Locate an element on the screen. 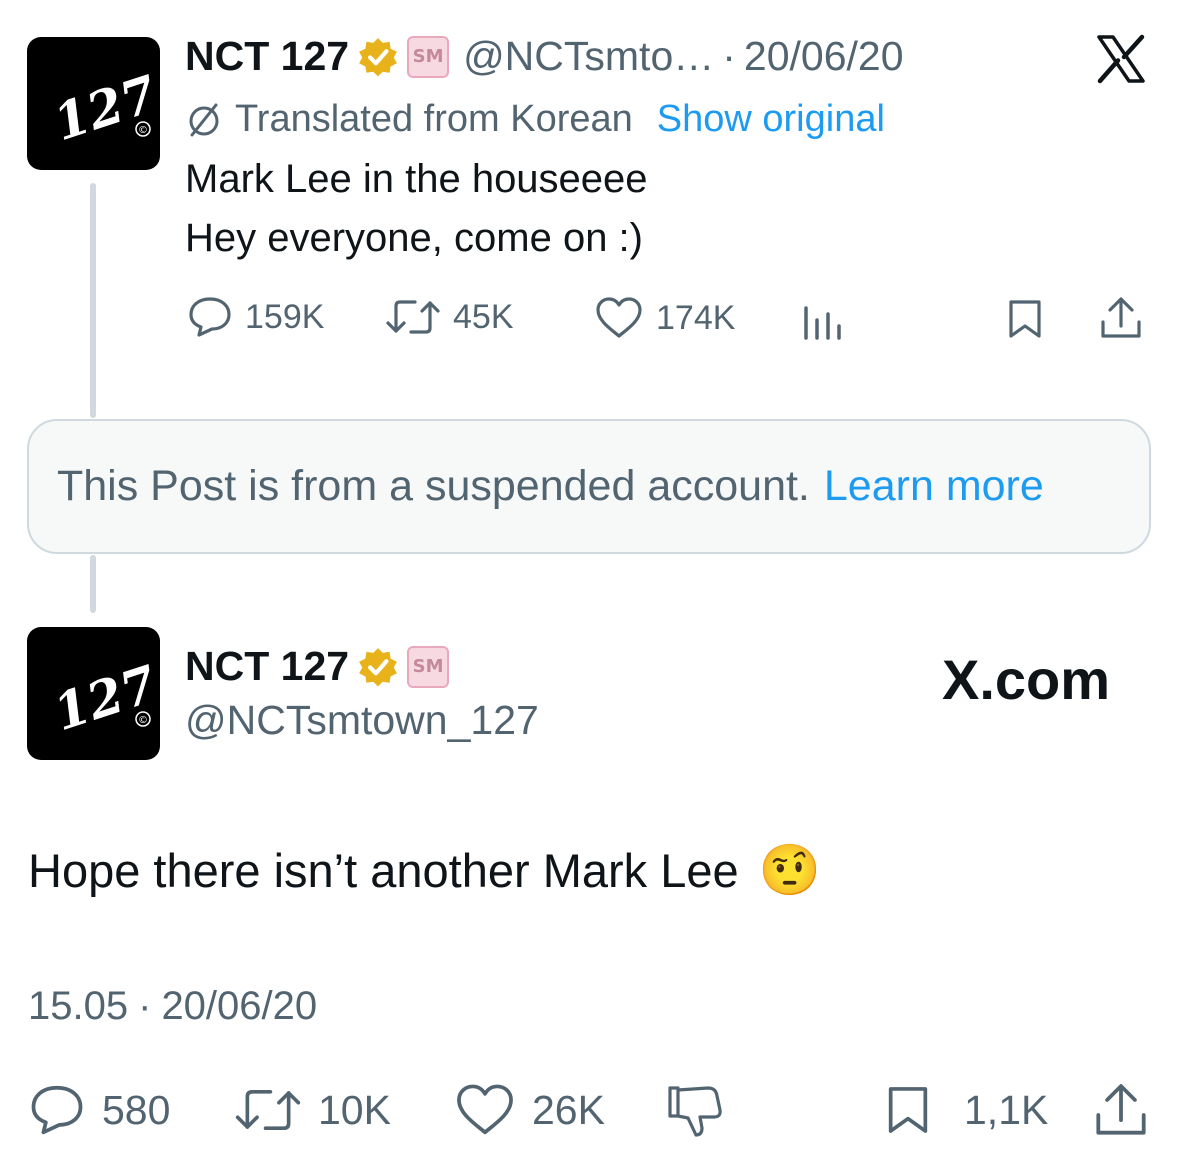 This screenshot has width=1179, height=1151. translation-row: Translated from Korean Show original is located at coordinates (535, 119).